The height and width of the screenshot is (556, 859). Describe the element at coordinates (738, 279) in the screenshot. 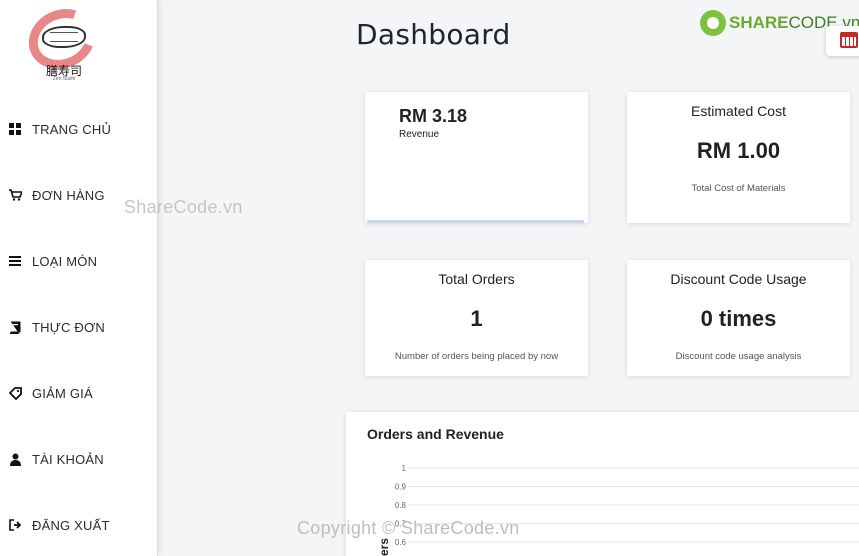

I see `card-title: Discount Code Usage` at that location.